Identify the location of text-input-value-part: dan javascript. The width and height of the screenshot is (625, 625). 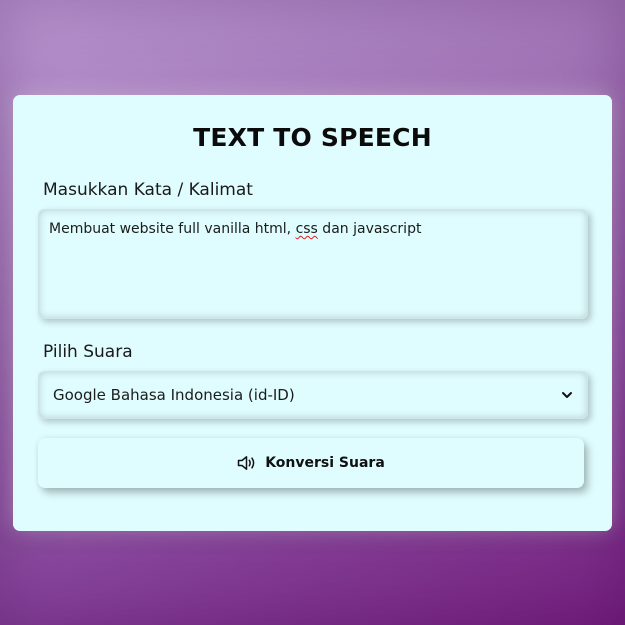
(369, 229).